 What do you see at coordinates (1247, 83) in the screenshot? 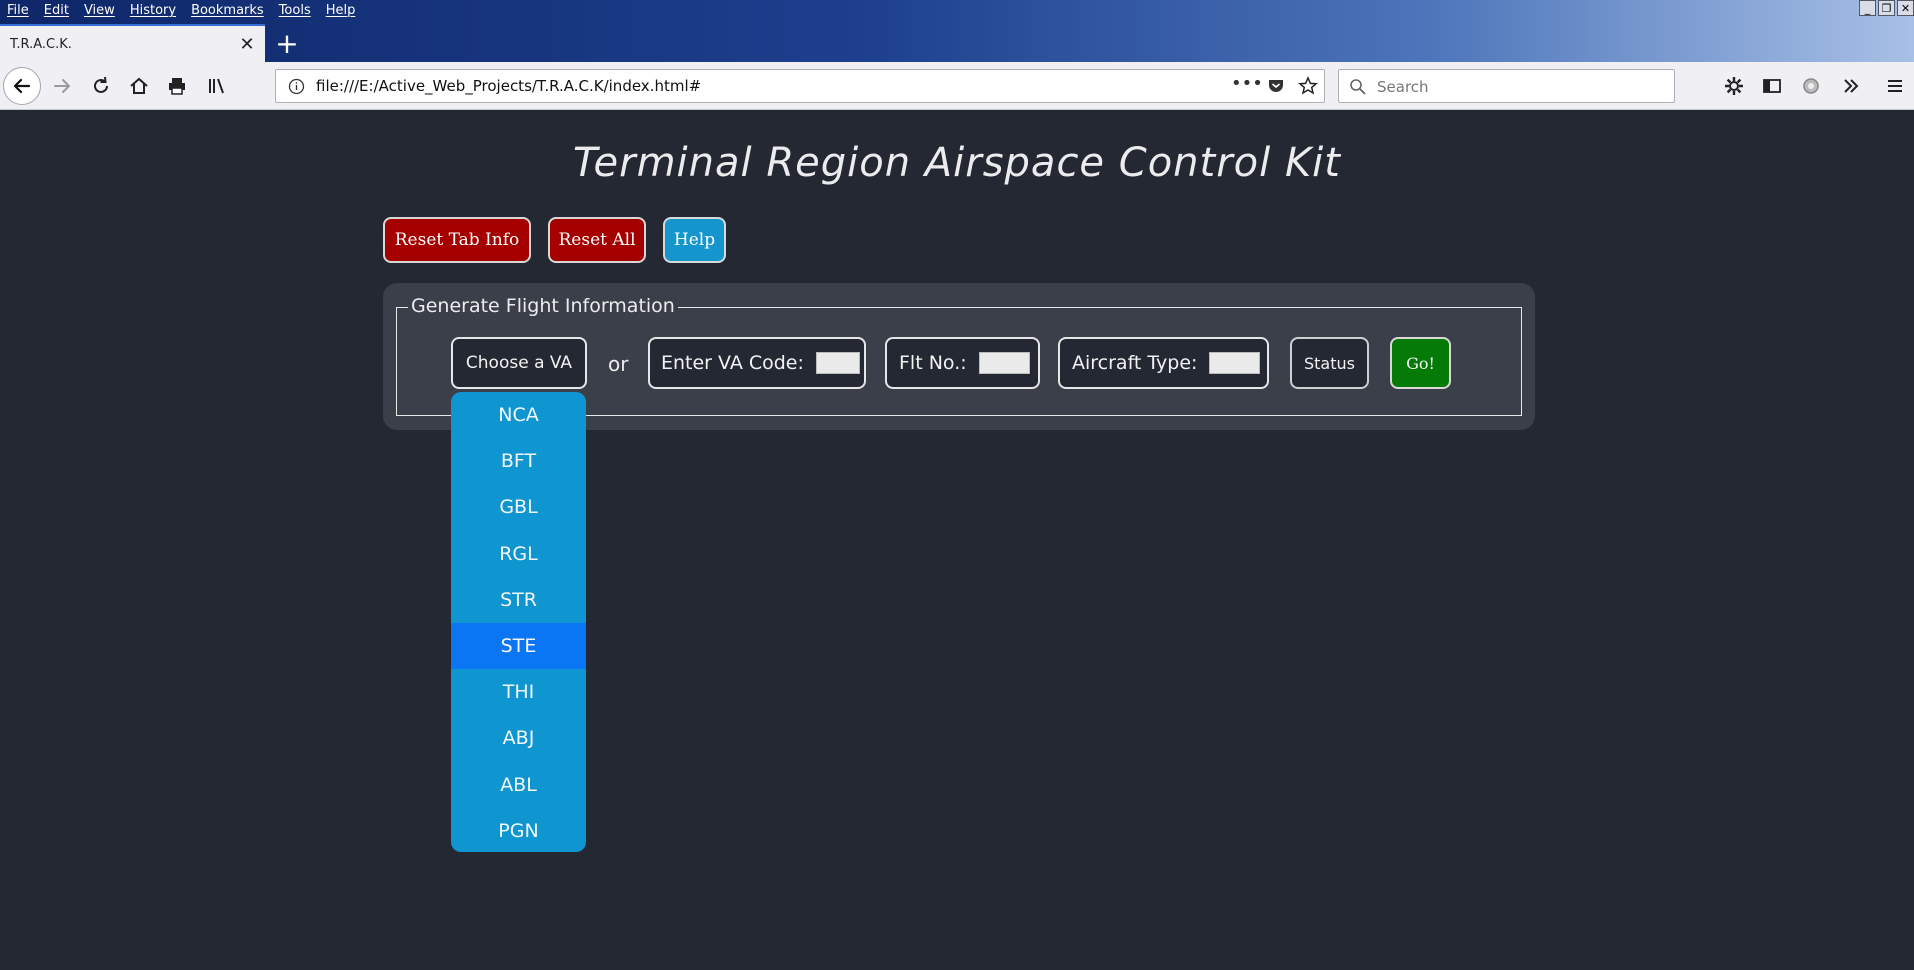
I see `page-actions-icon: •••` at bounding box center [1247, 83].